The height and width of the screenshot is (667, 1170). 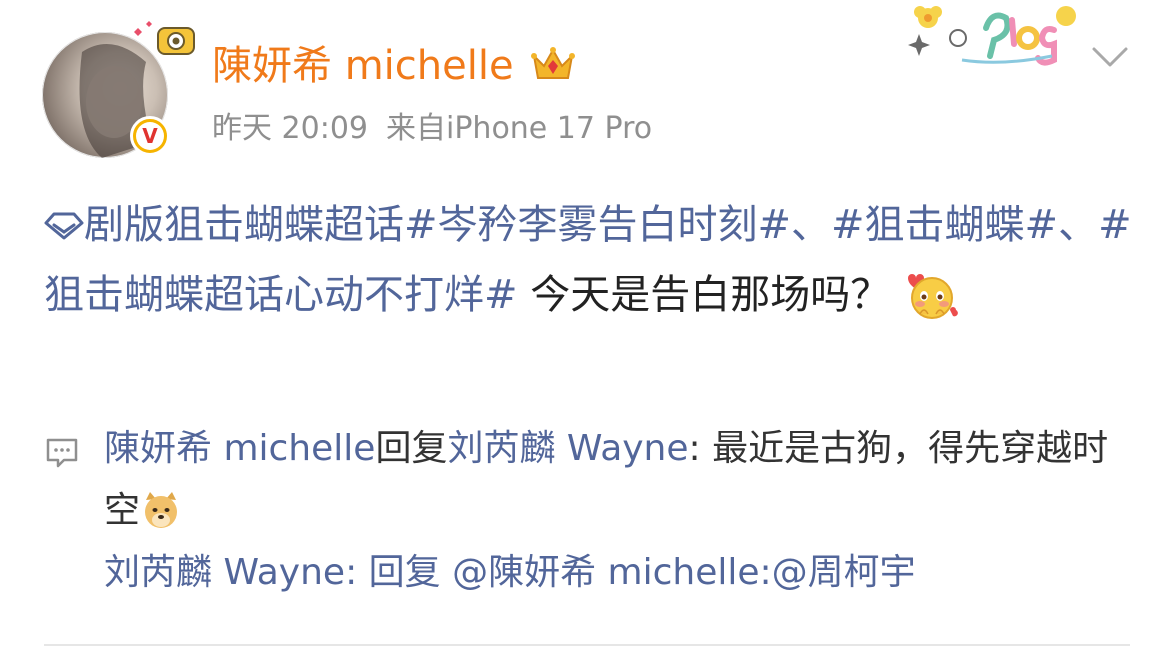 I want to click on blush-emoji, so click(x=933, y=296).